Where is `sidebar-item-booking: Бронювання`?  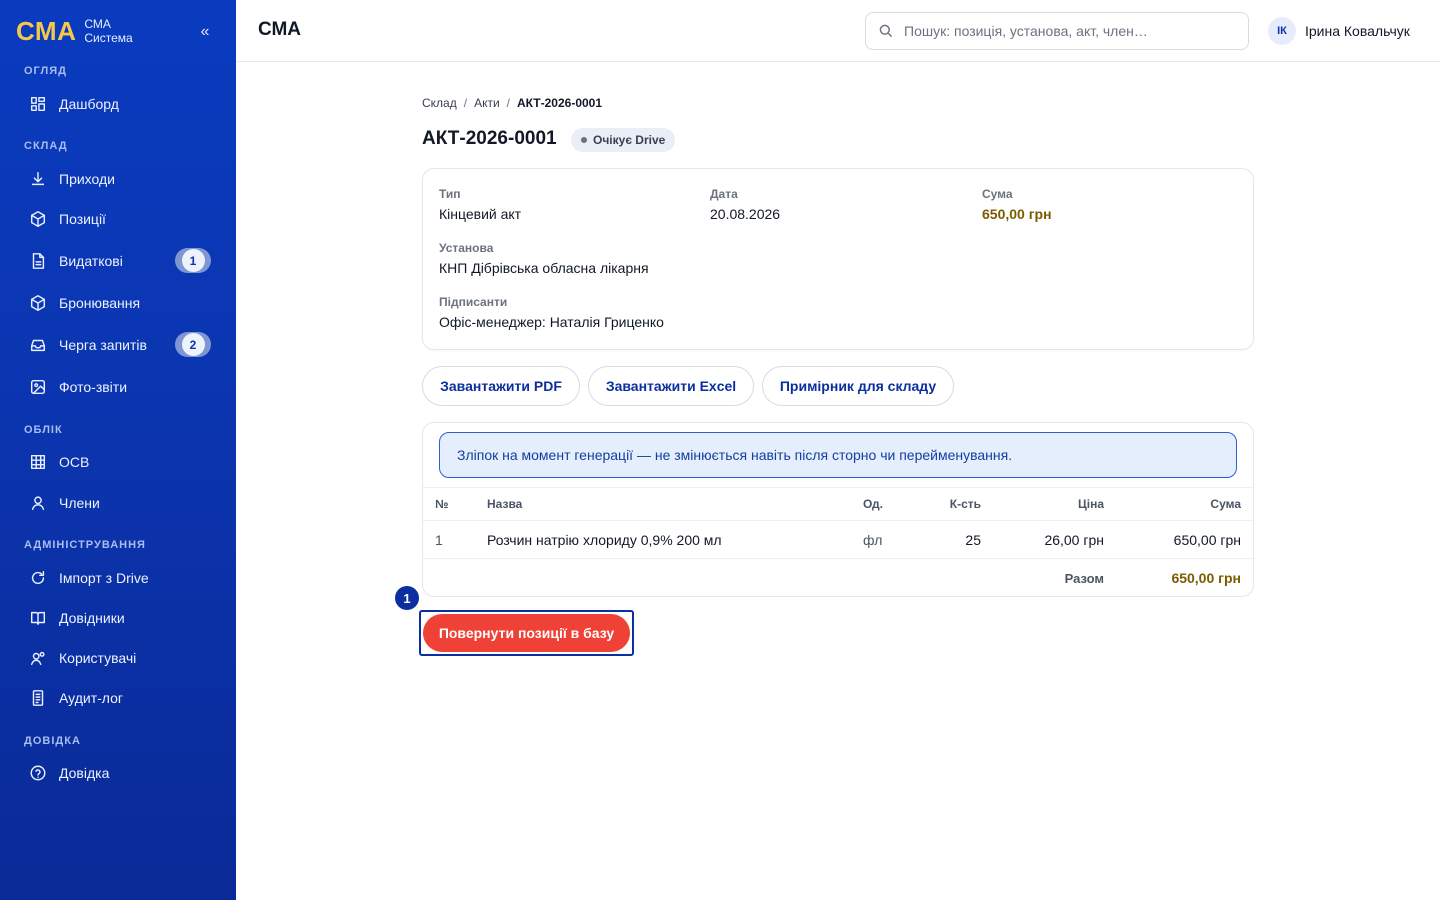 sidebar-item-booking: Бронювання is located at coordinates (118, 303).